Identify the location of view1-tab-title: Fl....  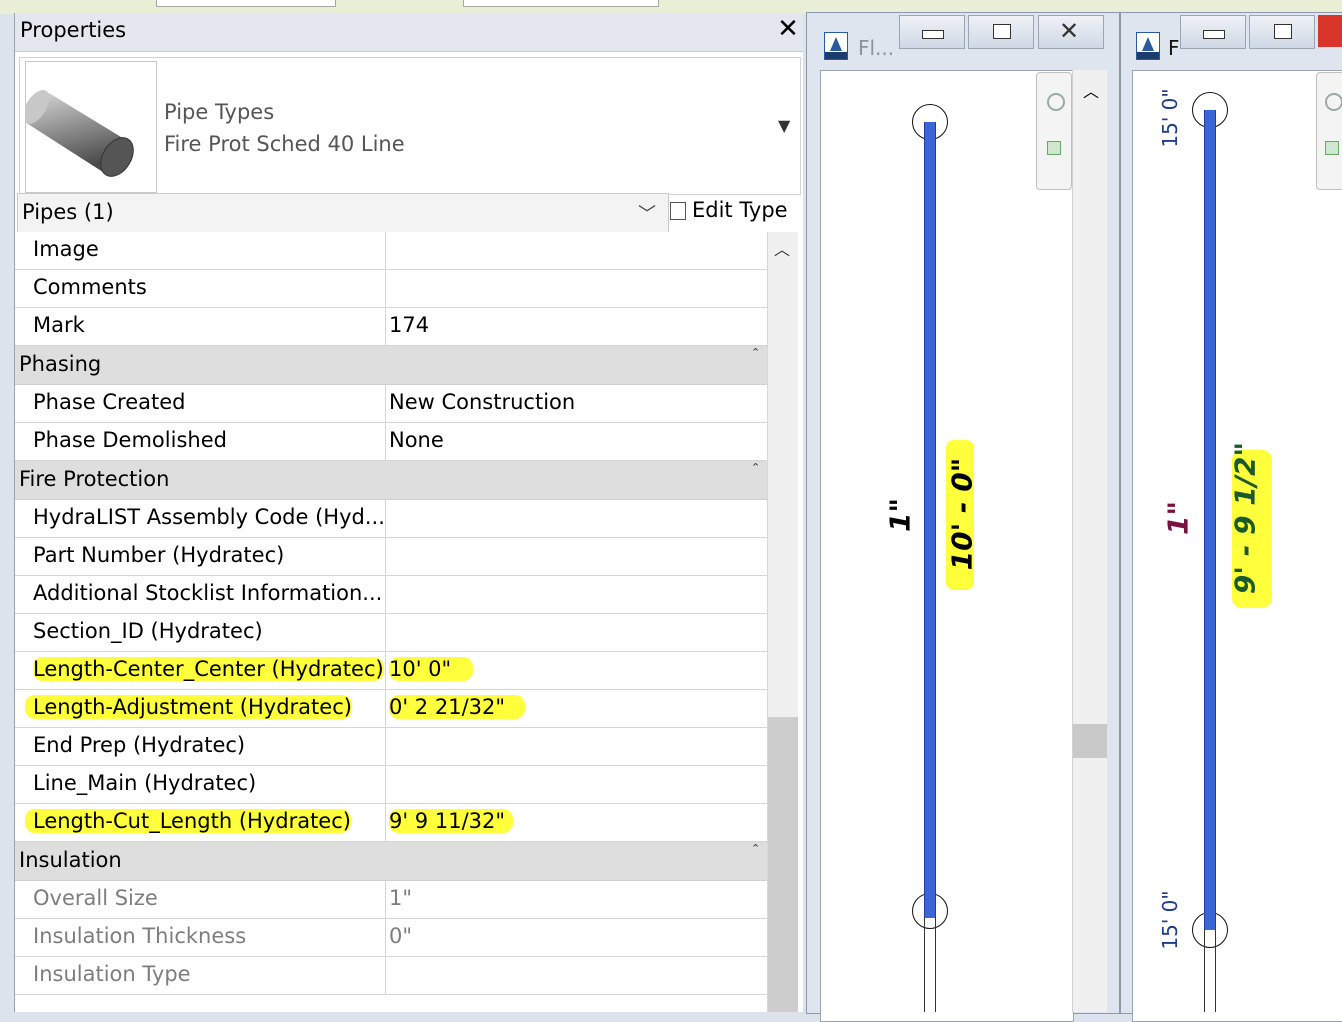
(876, 48).